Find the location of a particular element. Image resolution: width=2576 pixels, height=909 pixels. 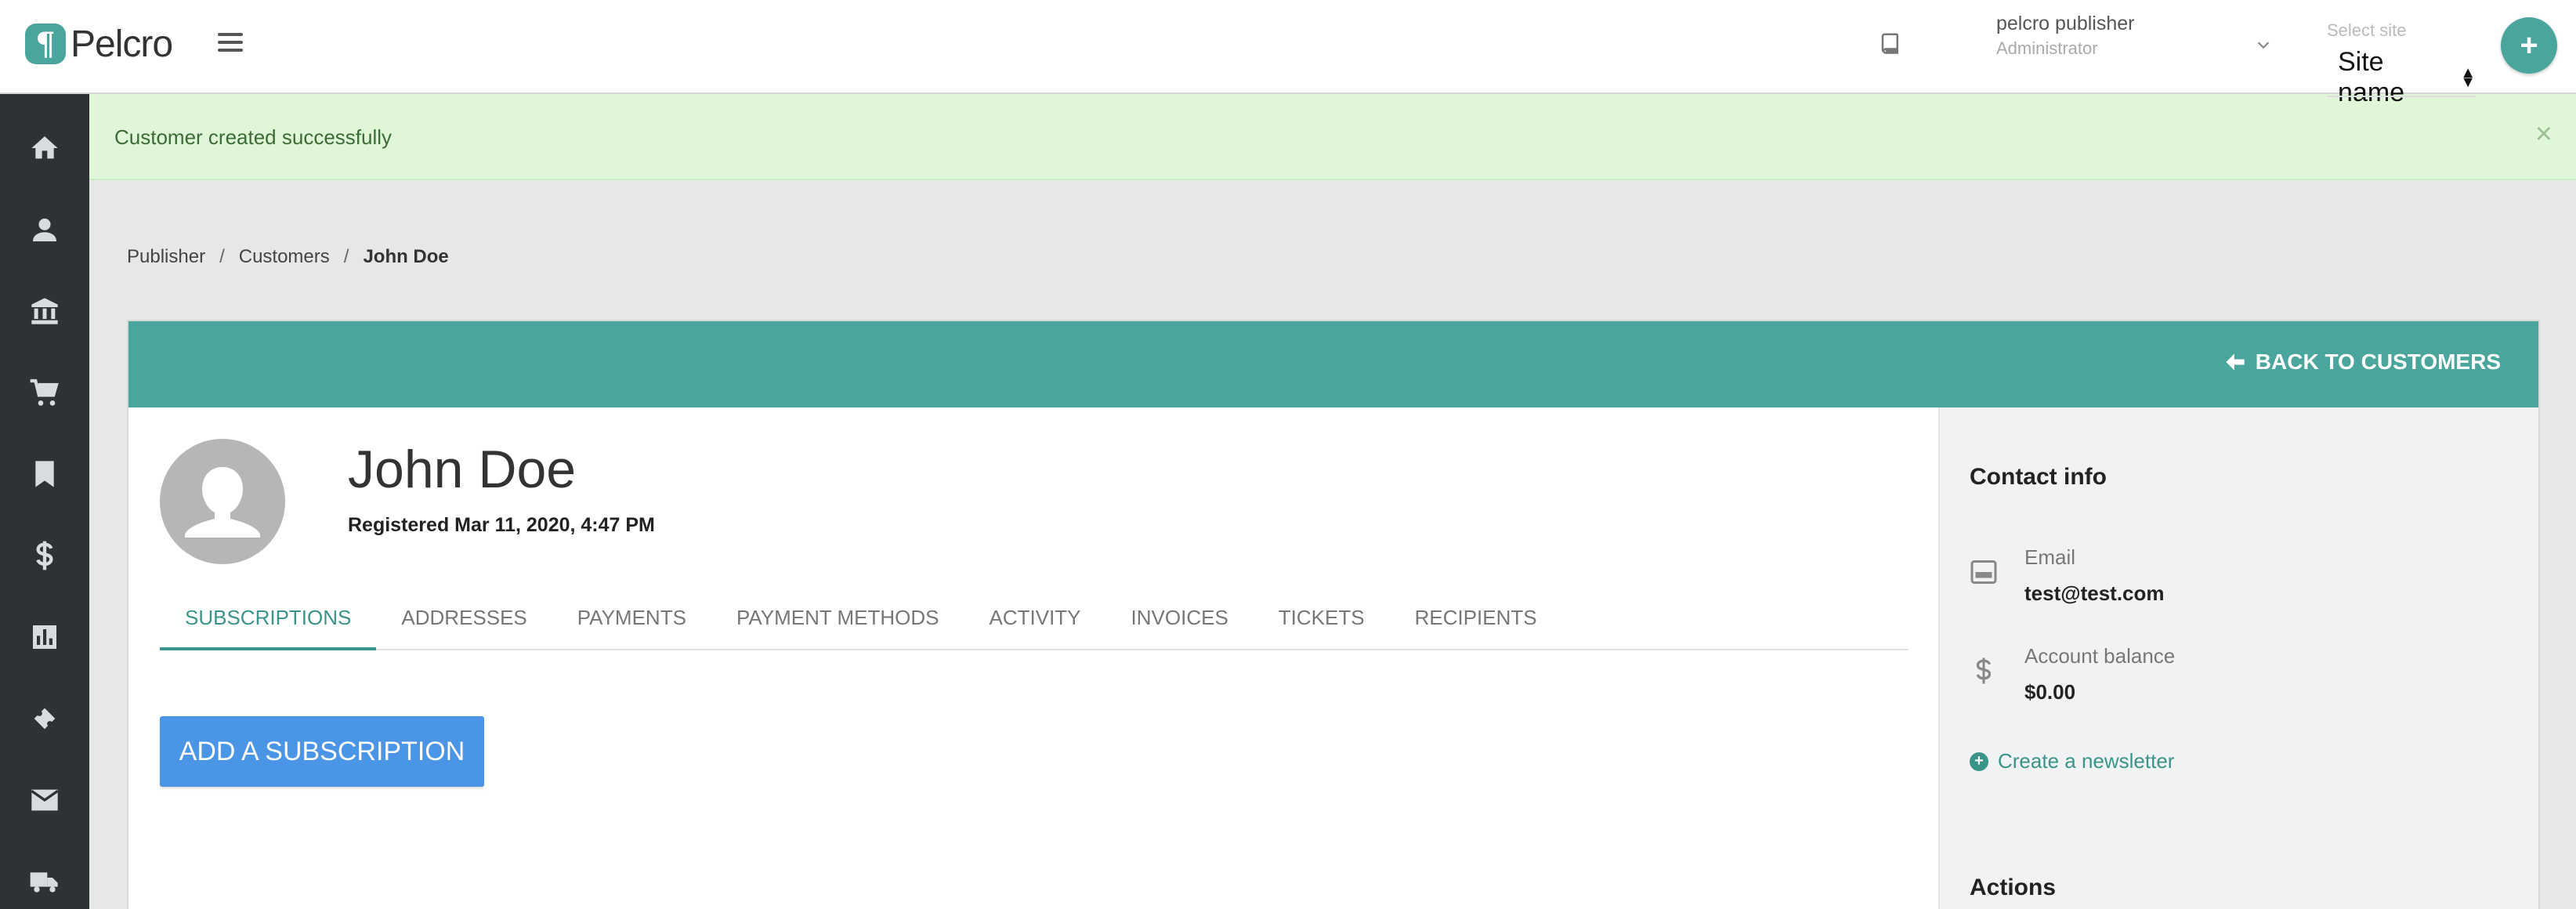

sidebar is located at coordinates (44, 502).